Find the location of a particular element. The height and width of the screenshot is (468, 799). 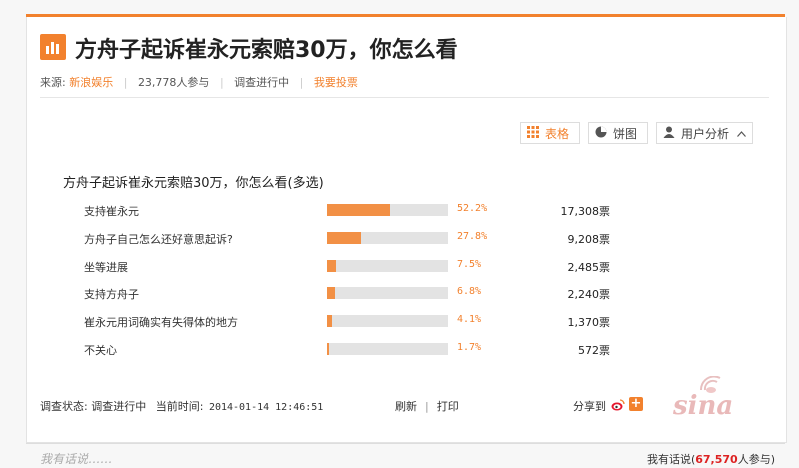

chevron-up-icon is located at coordinates (741, 133).